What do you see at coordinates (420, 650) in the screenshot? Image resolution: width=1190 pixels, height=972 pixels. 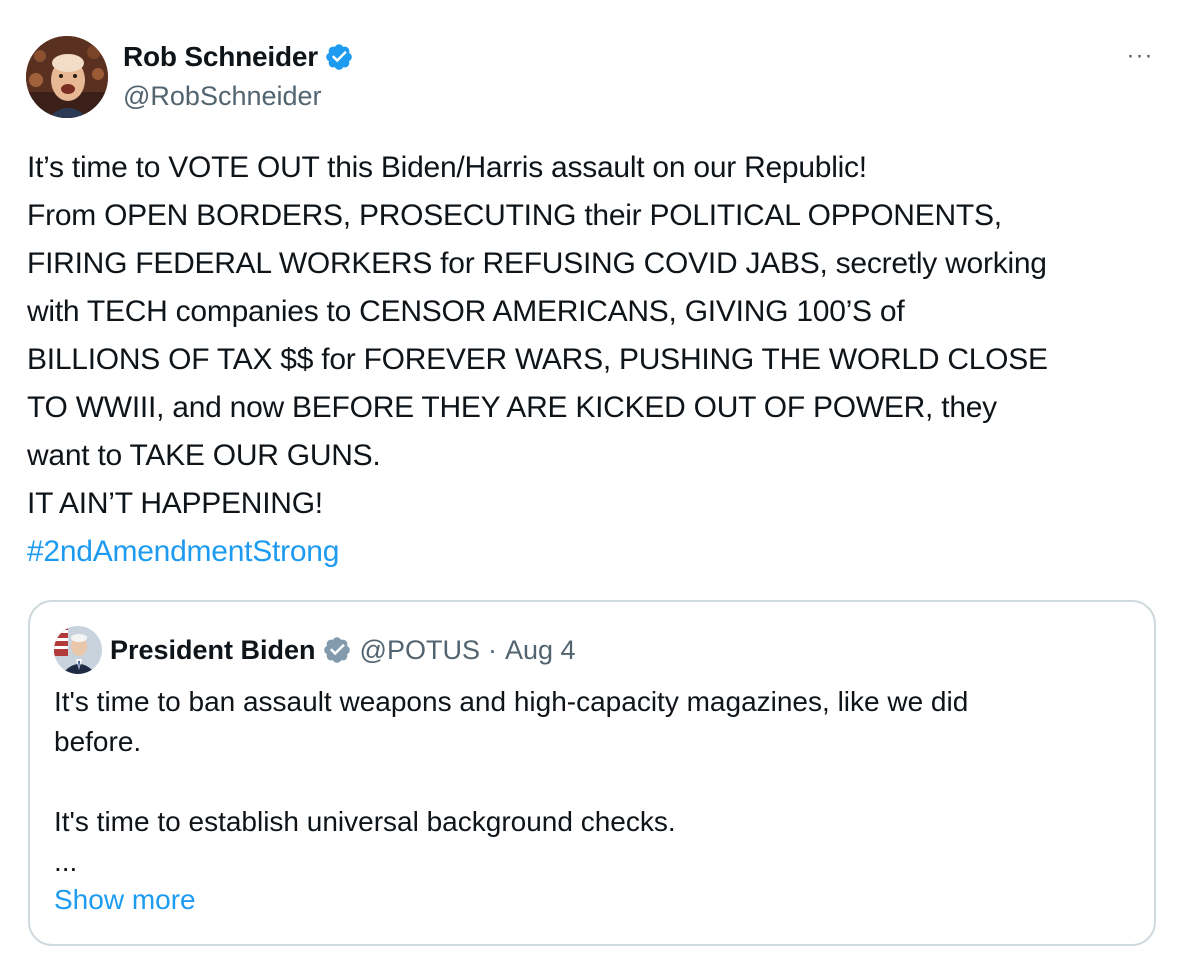 I see `quoted-handle: @POTUS` at bounding box center [420, 650].